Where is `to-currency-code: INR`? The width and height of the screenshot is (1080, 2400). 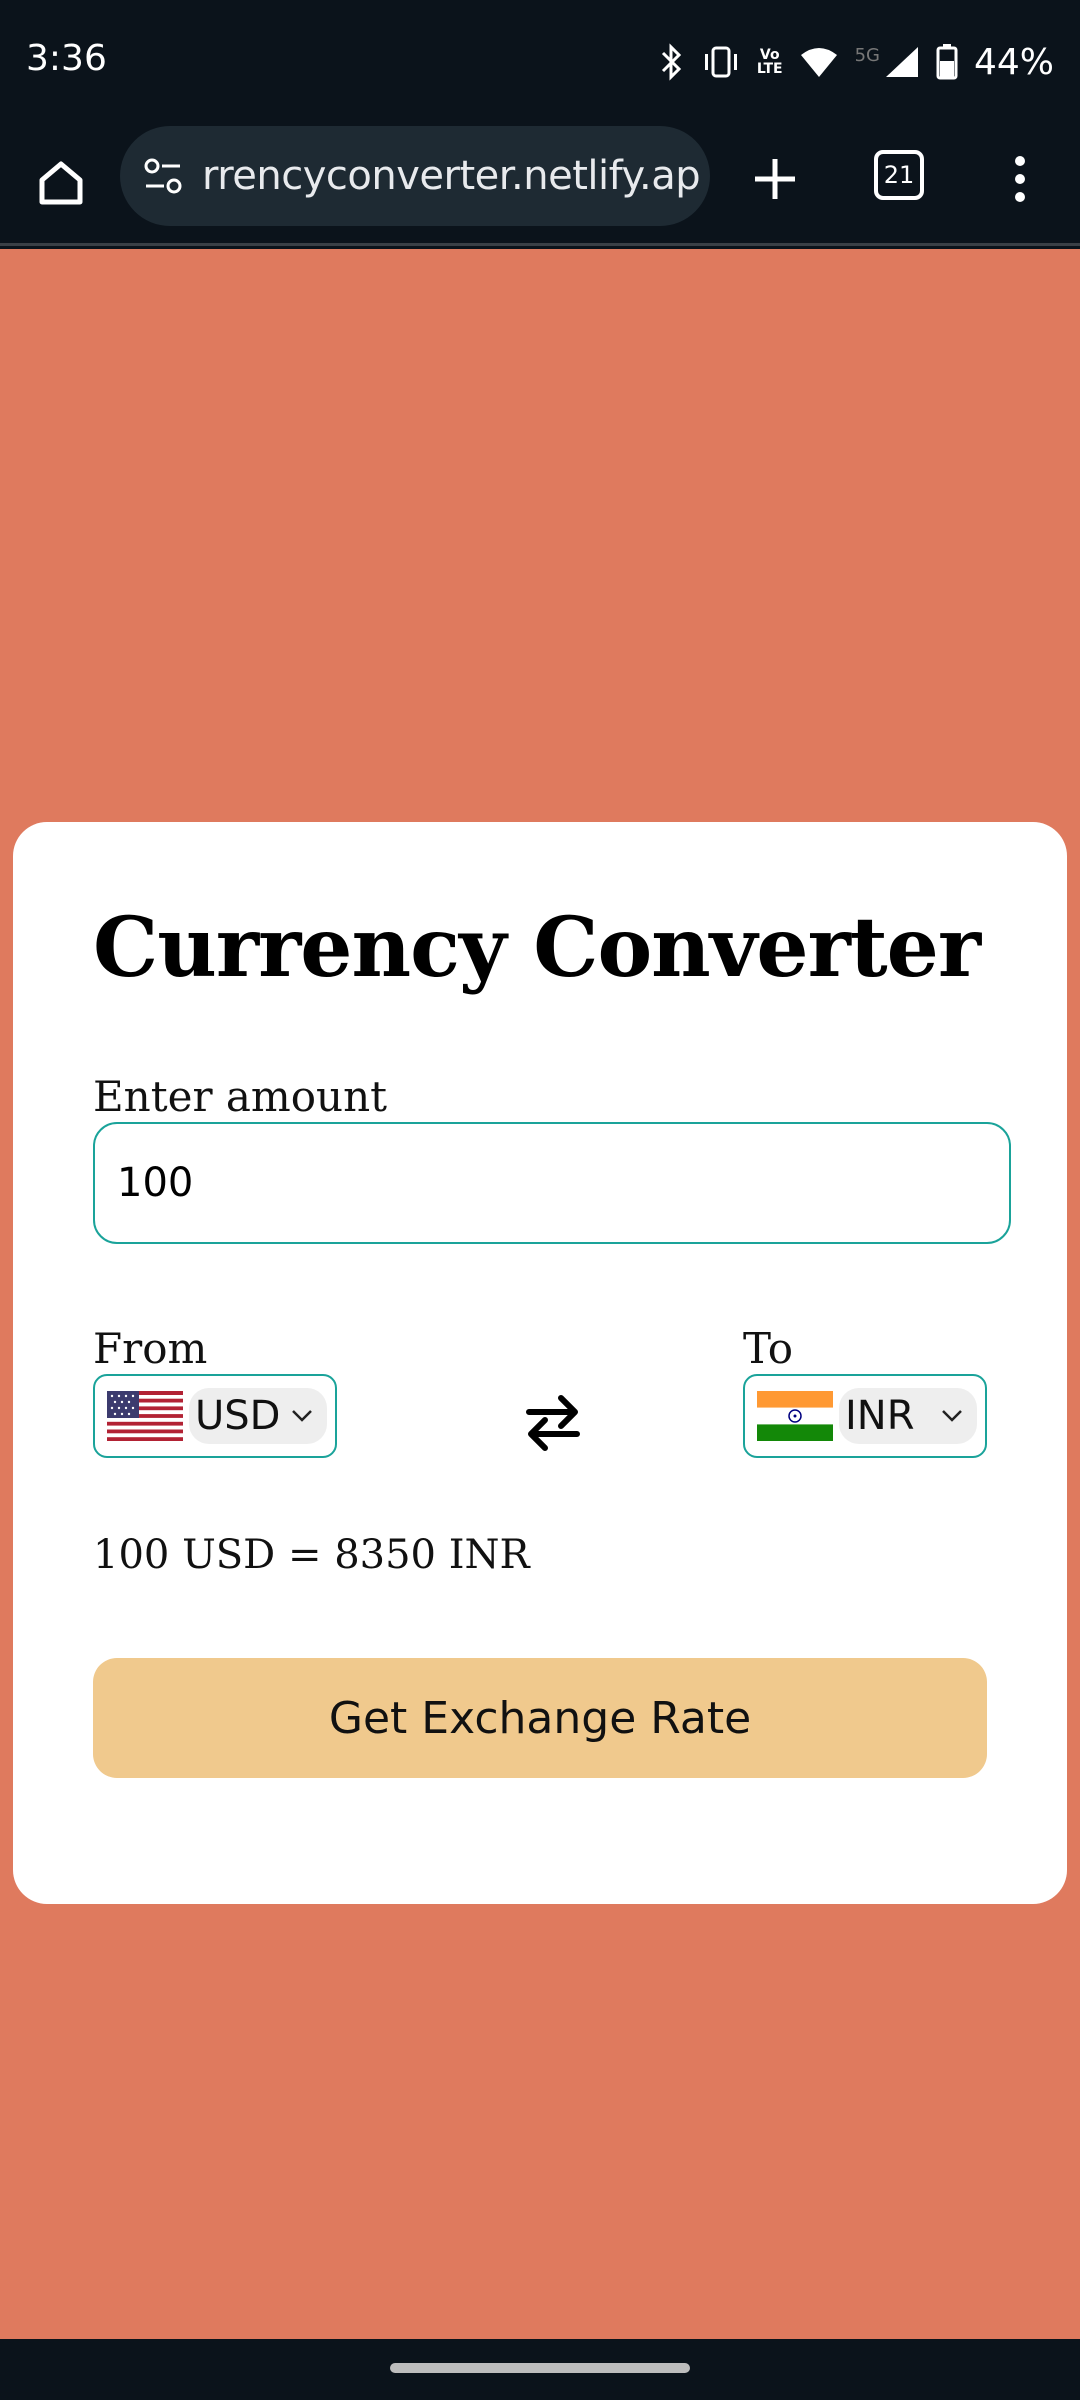 to-currency-code: INR is located at coordinates (880, 1416).